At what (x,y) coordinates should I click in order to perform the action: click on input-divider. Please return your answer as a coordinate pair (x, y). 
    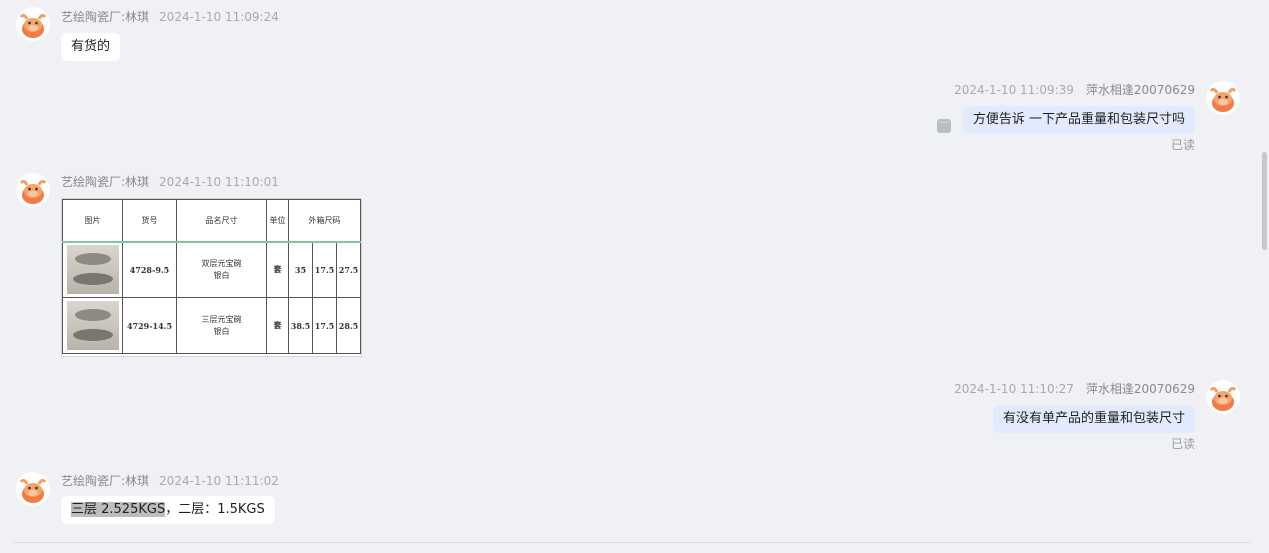
    Looking at the image, I should click on (632, 542).